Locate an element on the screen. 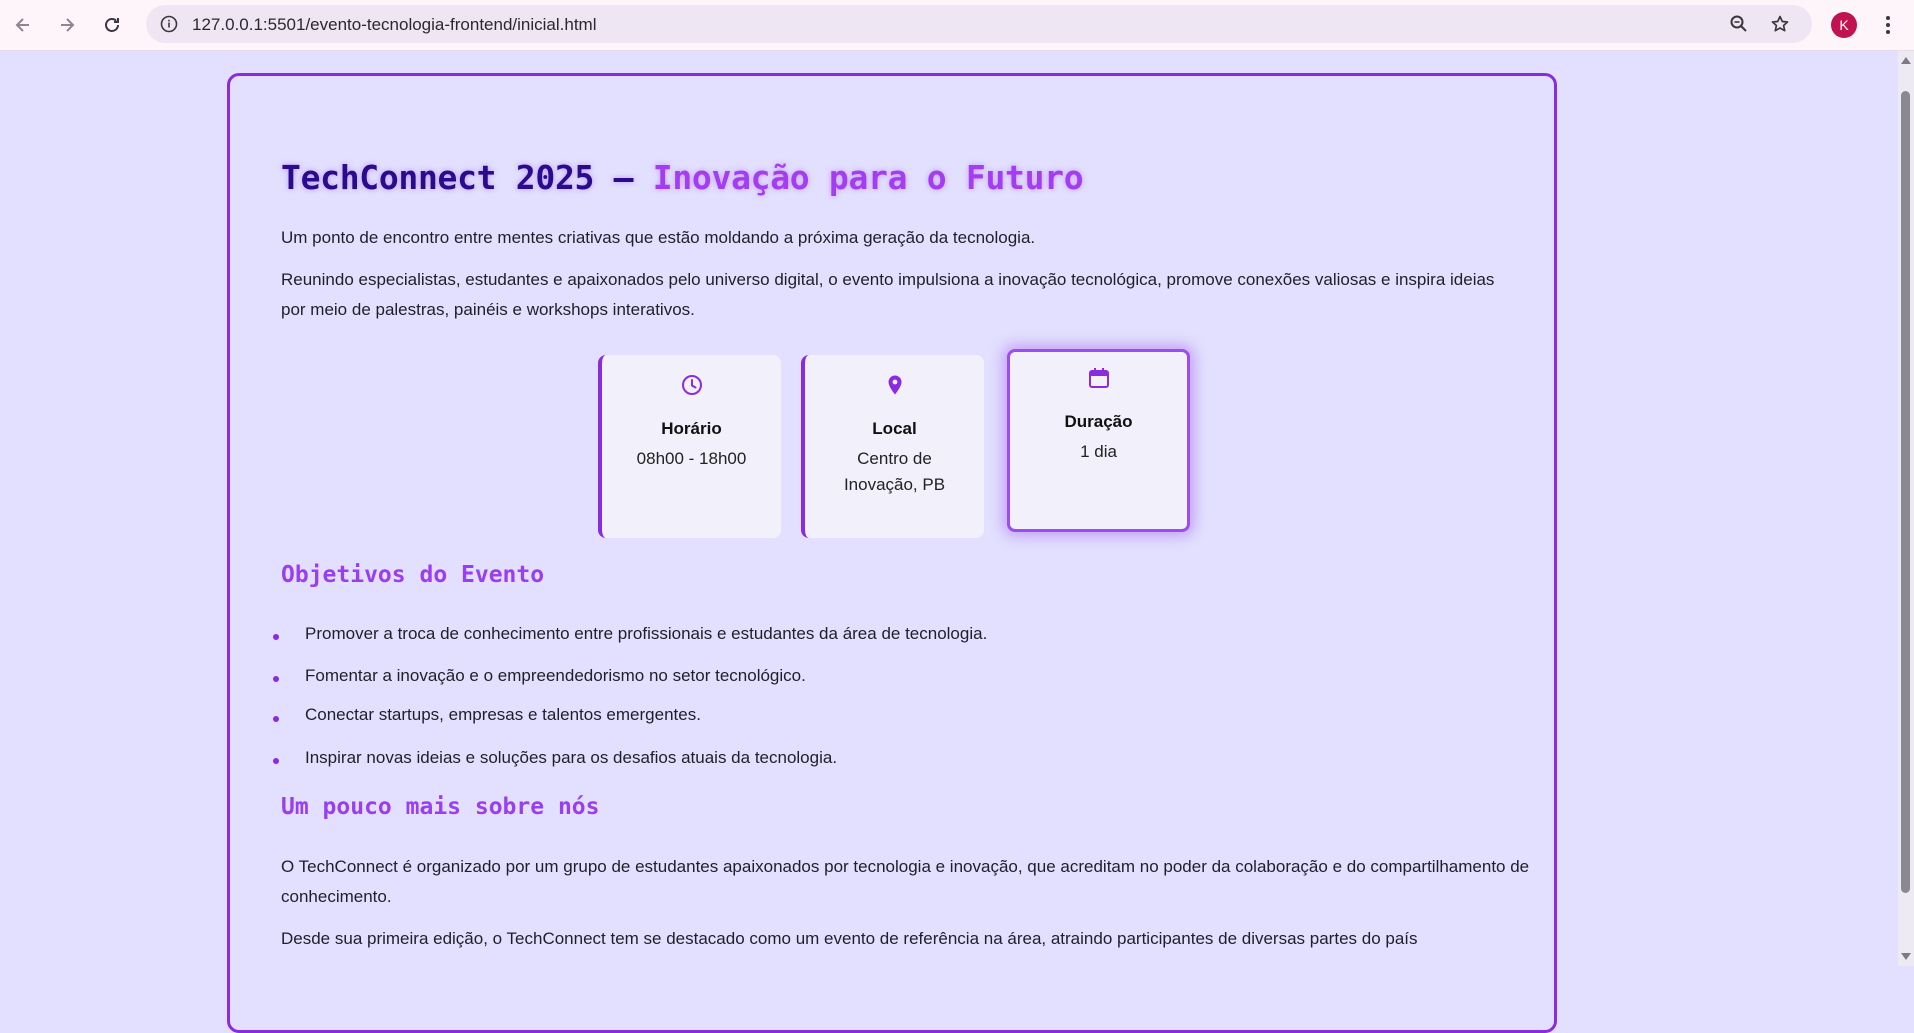  arrow-right-icon is located at coordinates (68, 25).